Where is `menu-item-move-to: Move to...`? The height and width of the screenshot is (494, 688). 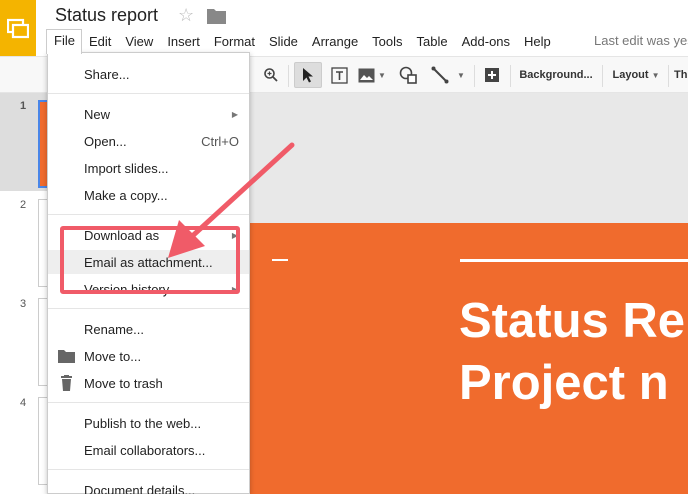
menu-item-move-to: Move to... is located at coordinates (148, 356).